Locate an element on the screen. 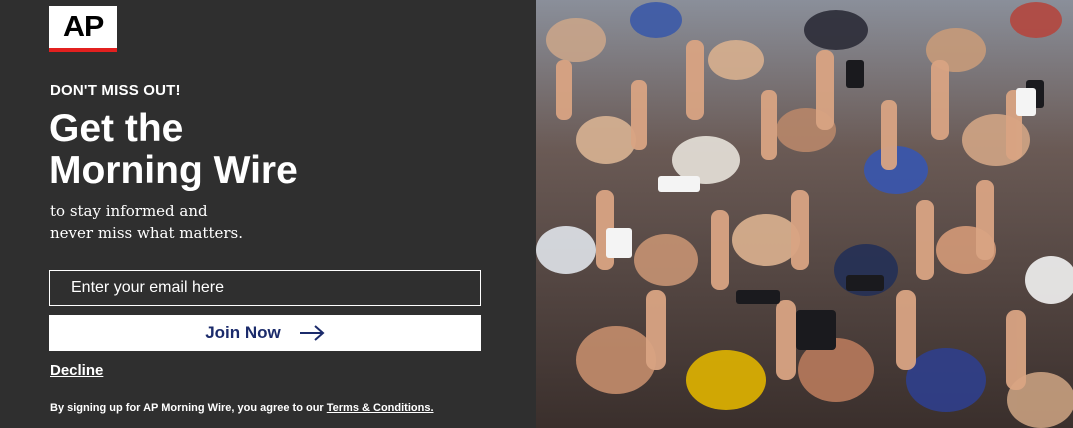 This screenshot has width=1073, height=428. headline-line-2: Morning Wire is located at coordinates (173, 170).